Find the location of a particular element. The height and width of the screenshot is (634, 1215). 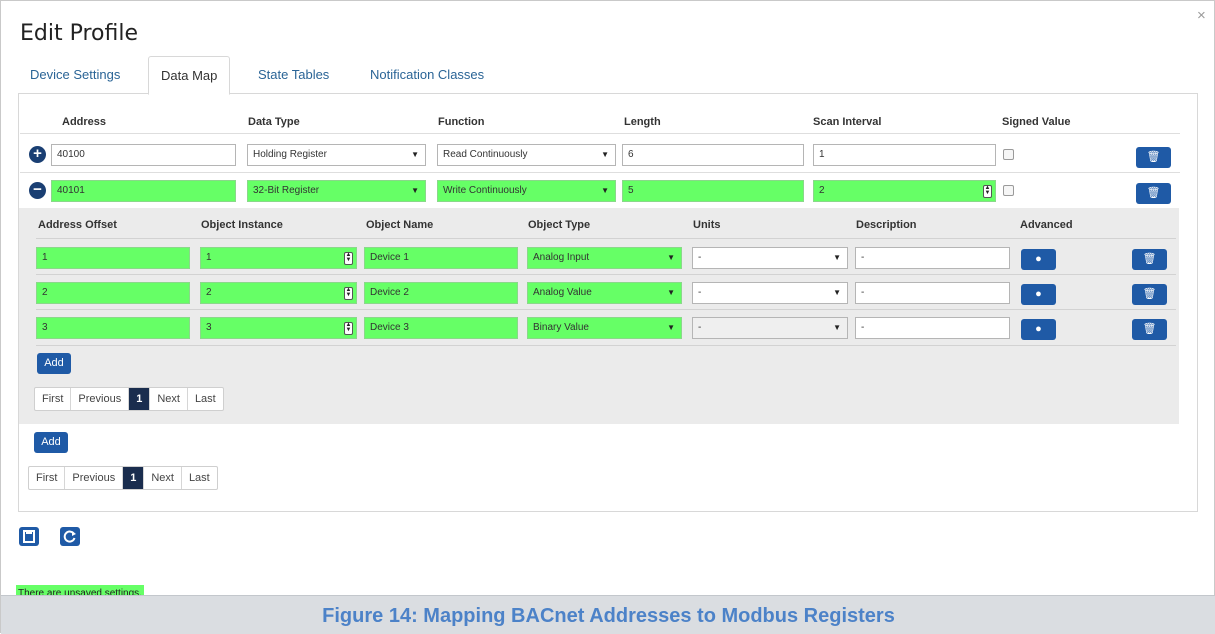

save-button is located at coordinates (29, 536).